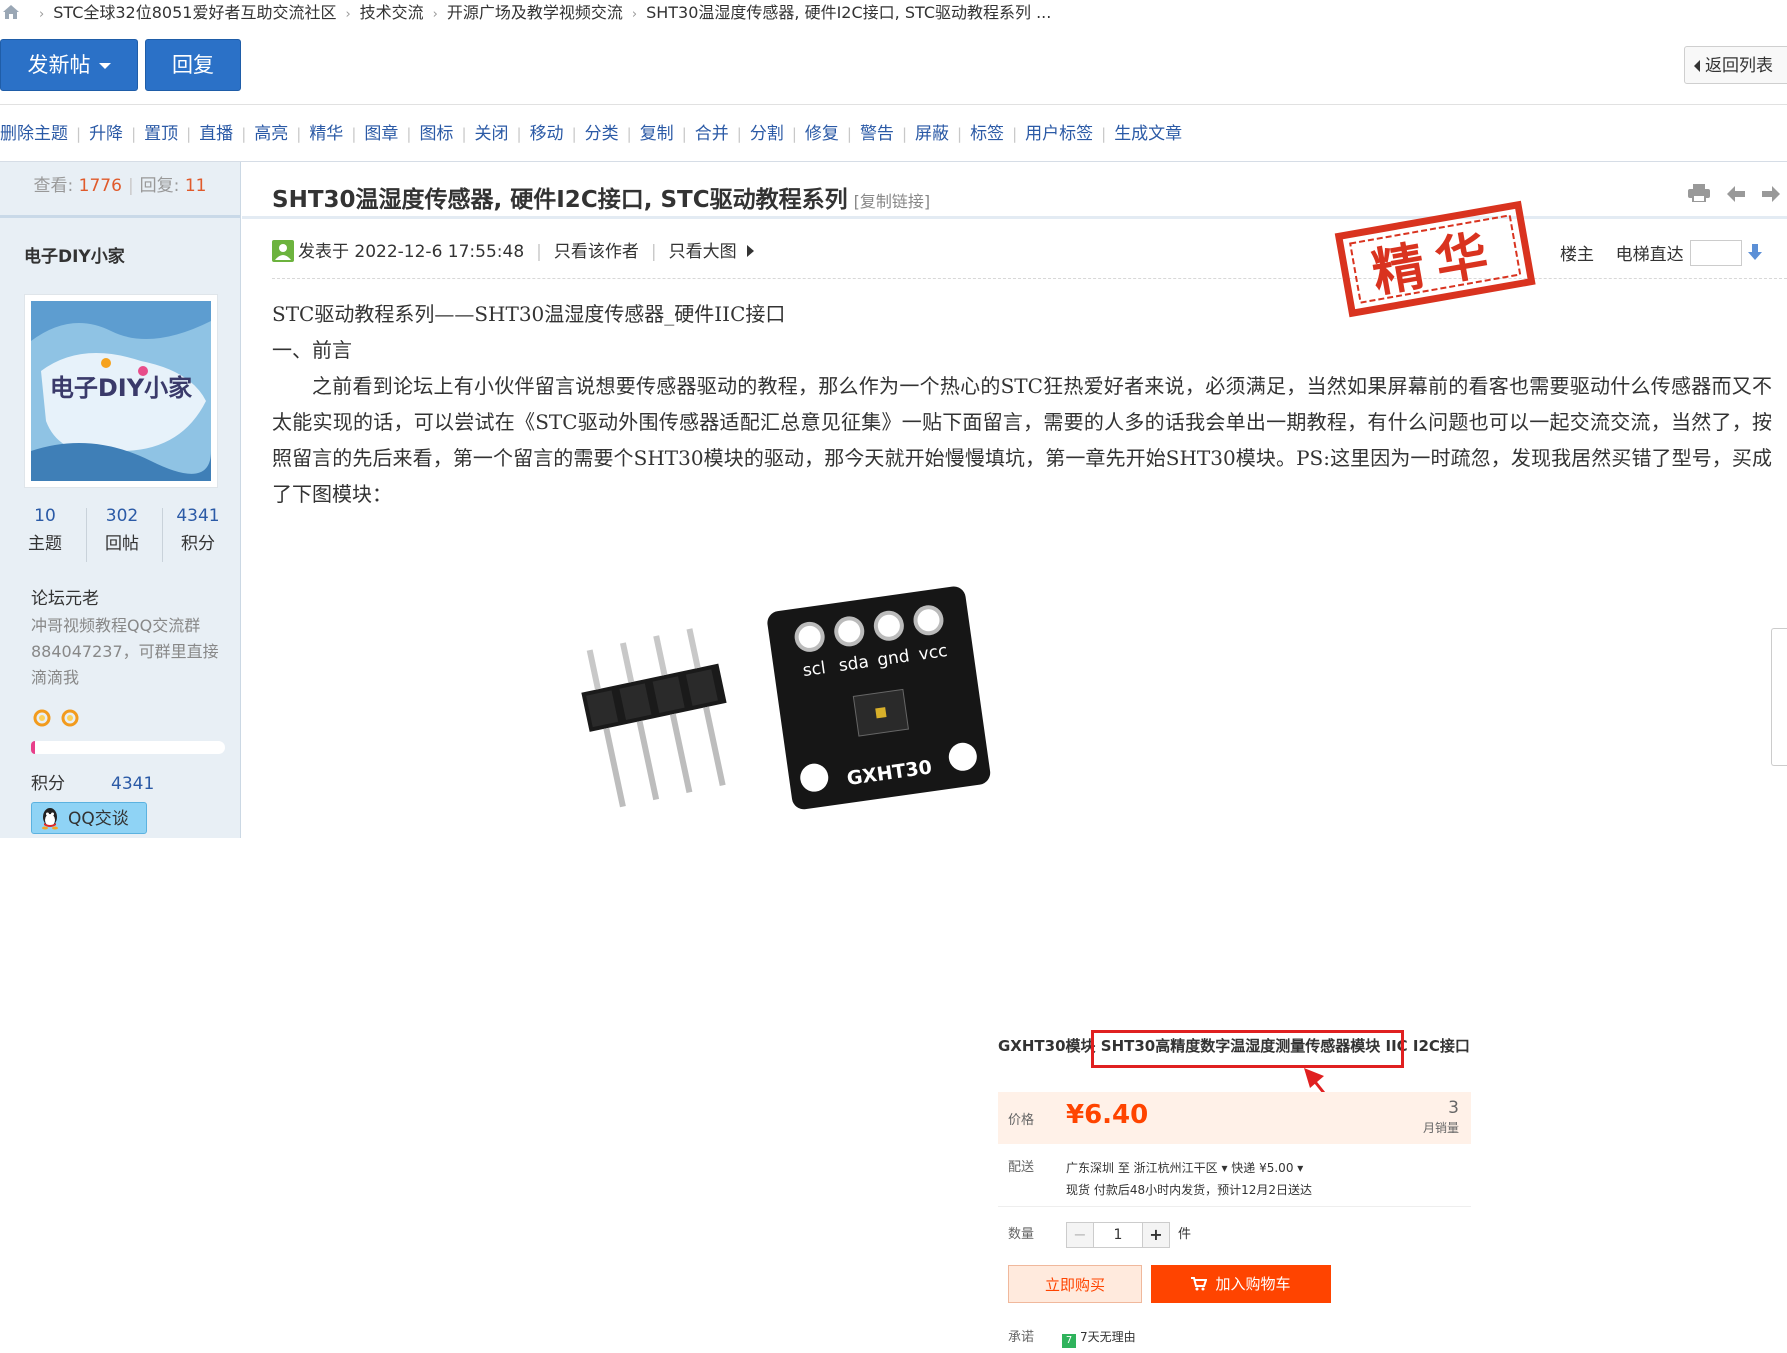 The width and height of the screenshot is (1787, 1353). I want to click on count-topics: 10 主题, so click(45, 530).